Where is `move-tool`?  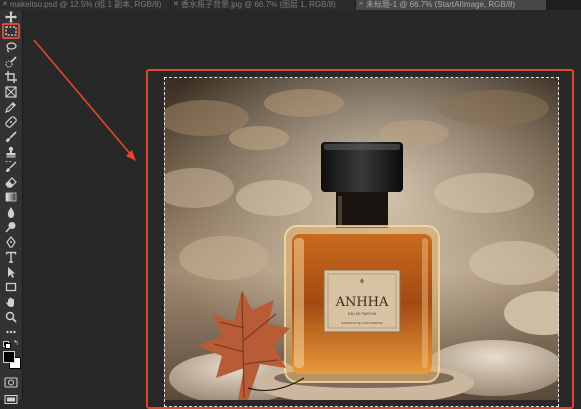 move-tool is located at coordinates (11, 17).